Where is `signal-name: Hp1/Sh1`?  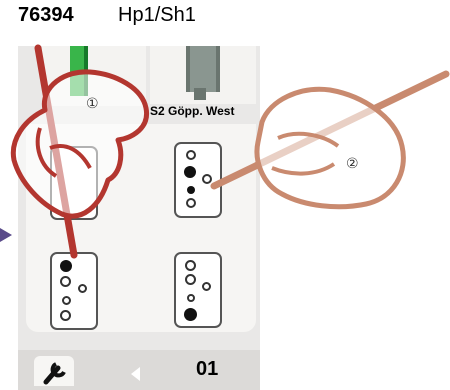
signal-name: Hp1/Sh1 is located at coordinates (157, 15).